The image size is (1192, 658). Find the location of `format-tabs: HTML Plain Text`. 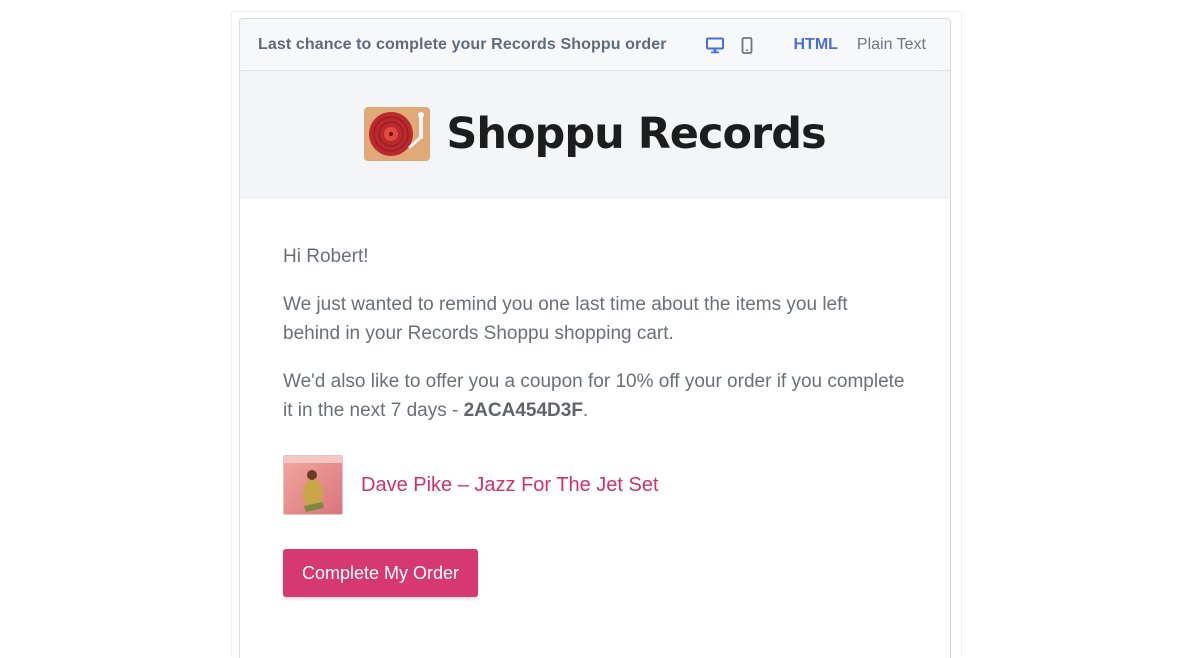

format-tabs: HTML Plain Text is located at coordinates (859, 45).